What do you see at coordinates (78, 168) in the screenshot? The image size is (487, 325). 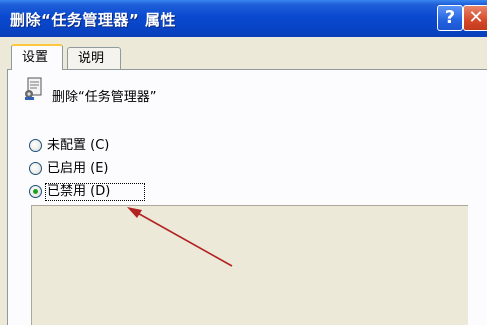 I see `radio-label: 已启用 (E)` at bounding box center [78, 168].